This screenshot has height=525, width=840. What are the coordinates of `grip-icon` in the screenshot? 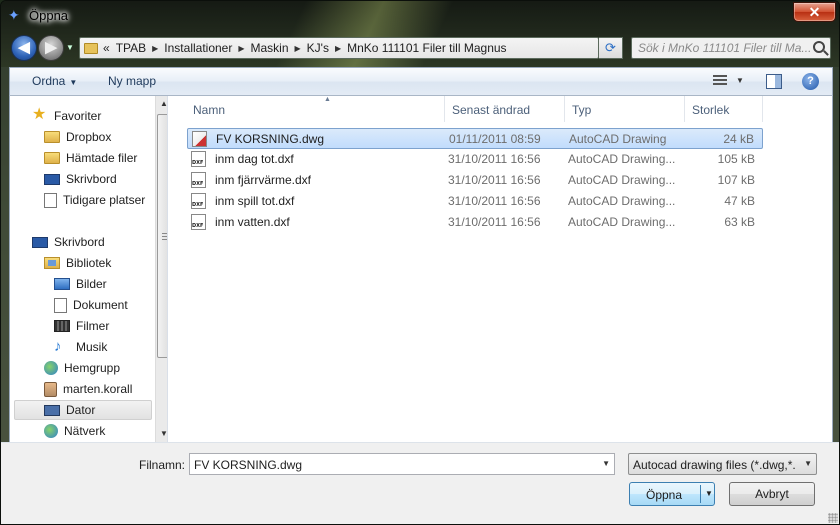 It's located at (164, 236).